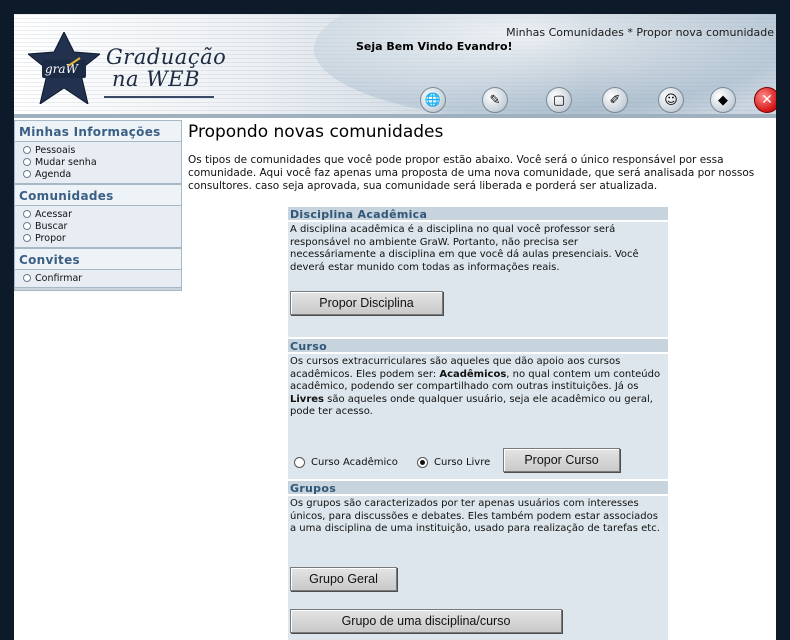 This screenshot has width=790, height=640. I want to click on panel-heading: Grupos, so click(478, 488).